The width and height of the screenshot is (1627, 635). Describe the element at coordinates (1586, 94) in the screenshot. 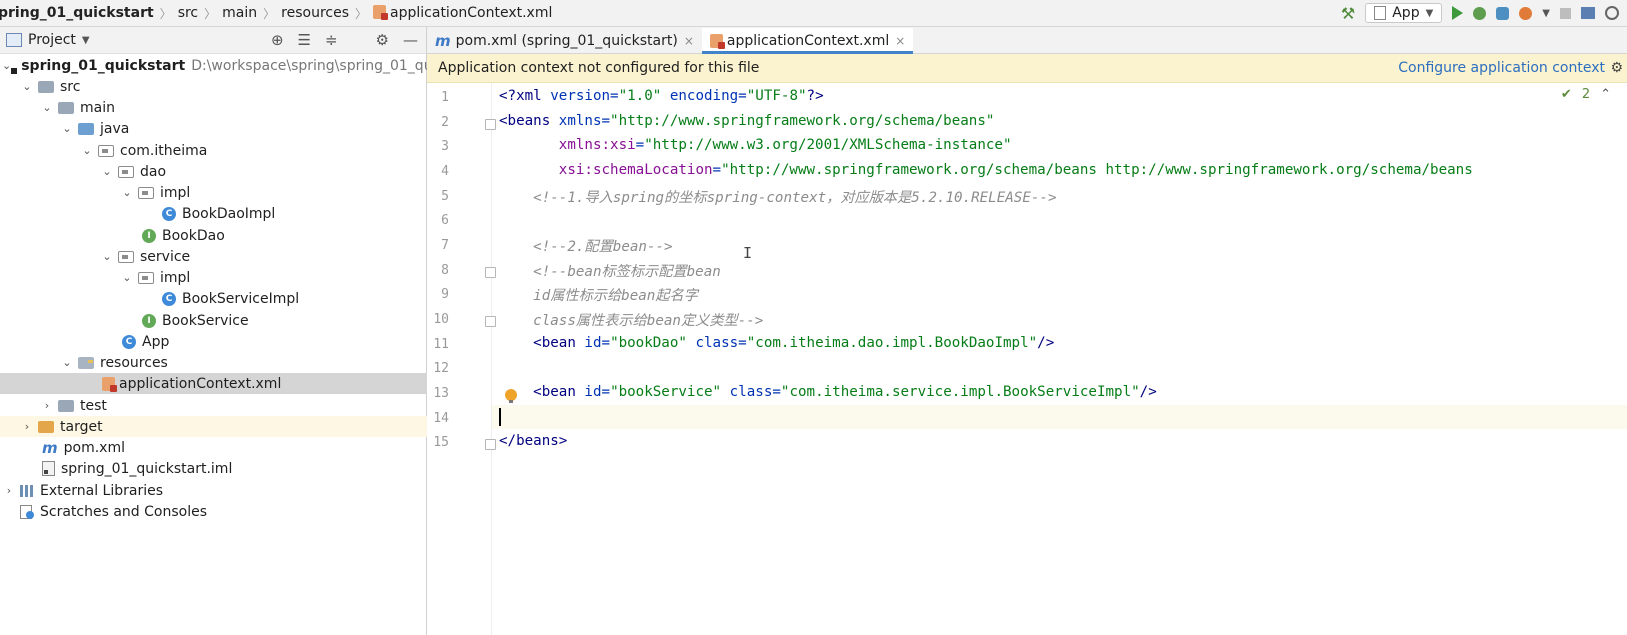

I see `inspection-widget: ✔ 2 ⌃` at that location.